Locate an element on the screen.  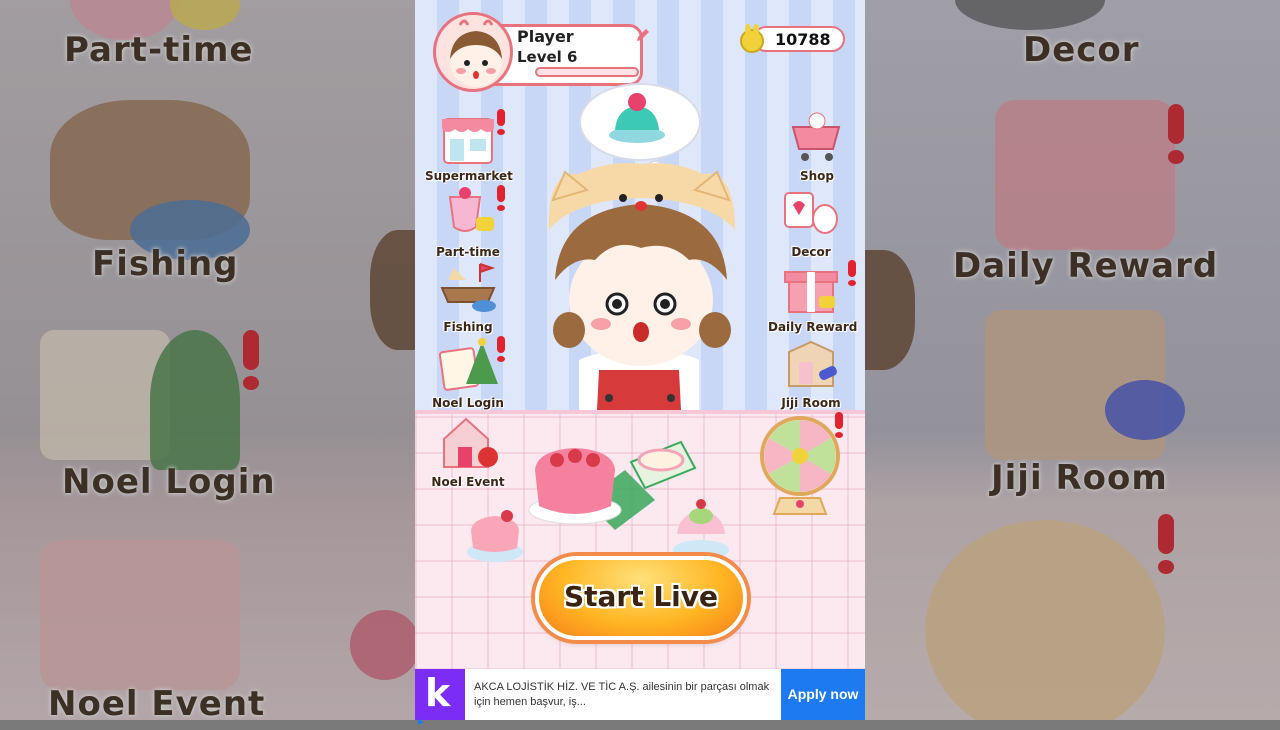
menu-supermarket: Supermarket is located at coordinates (469, 145).